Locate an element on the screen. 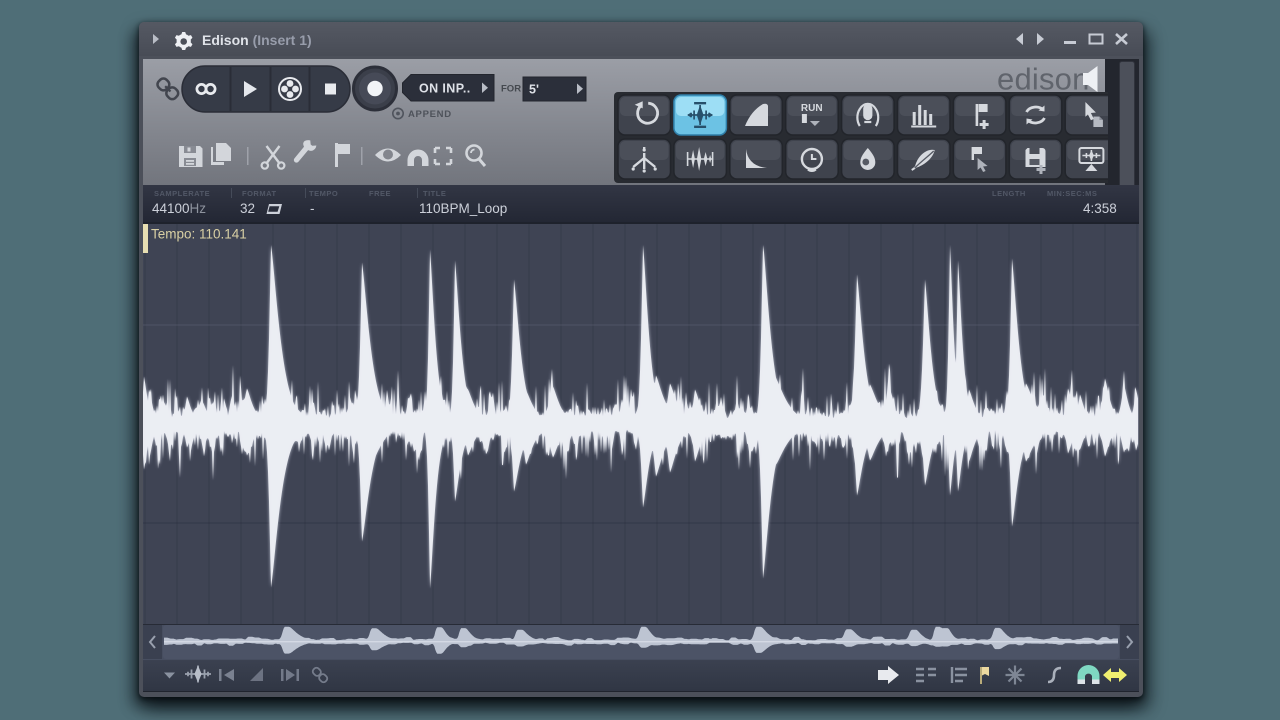 Image resolution: width=1280 pixels, height=720 pixels. svg-text: RUN is located at coordinates (812, 108).